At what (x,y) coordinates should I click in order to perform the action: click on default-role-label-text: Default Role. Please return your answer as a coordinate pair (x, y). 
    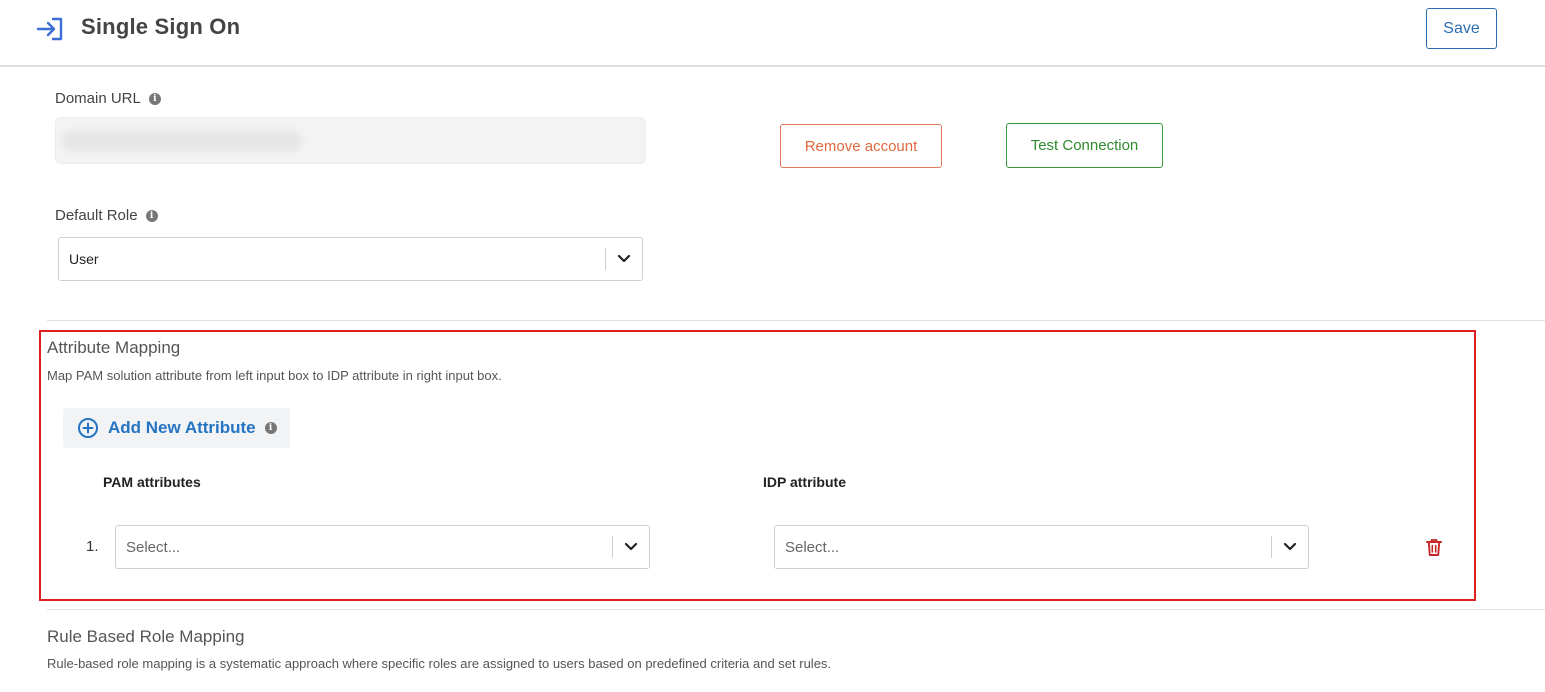
    Looking at the image, I should click on (96, 215).